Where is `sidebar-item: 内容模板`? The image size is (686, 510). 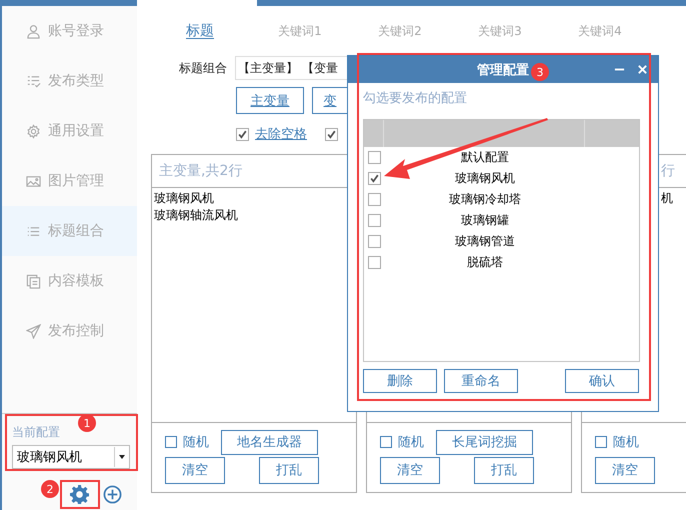
sidebar-item: 内容模板 is located at coordinates (69, 281).